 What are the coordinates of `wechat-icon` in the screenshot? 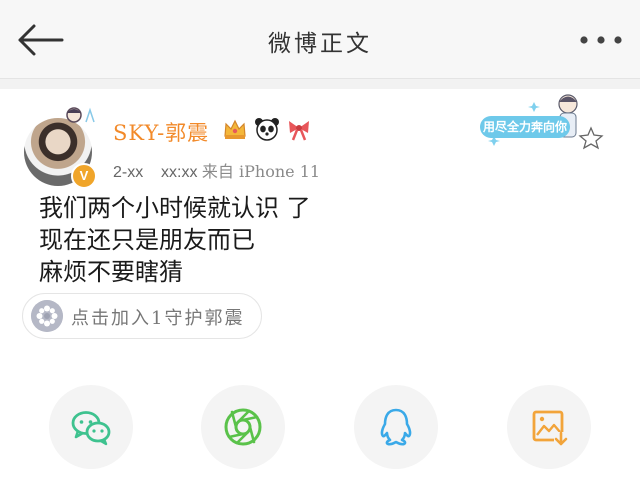 It's located at (91, 428).